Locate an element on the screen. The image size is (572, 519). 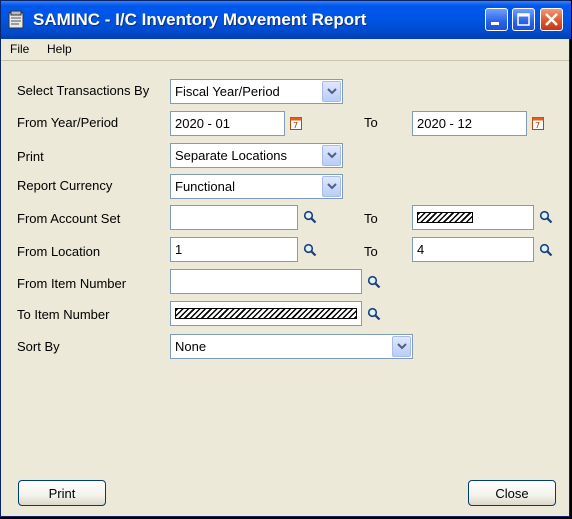
select-transactions-label: Select Transactions By is located at coordinates (83, 90).